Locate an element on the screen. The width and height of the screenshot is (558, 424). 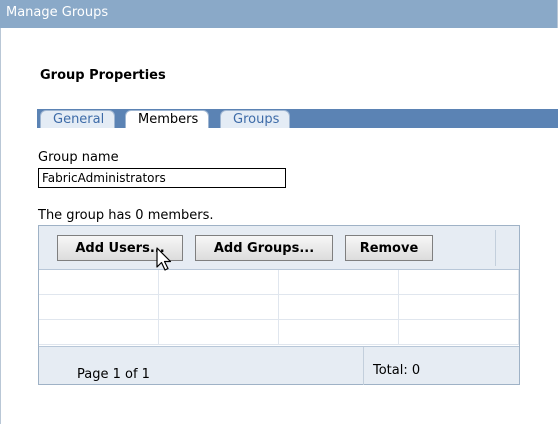
section-title: Group Properties is located at coordinates (103, 75).